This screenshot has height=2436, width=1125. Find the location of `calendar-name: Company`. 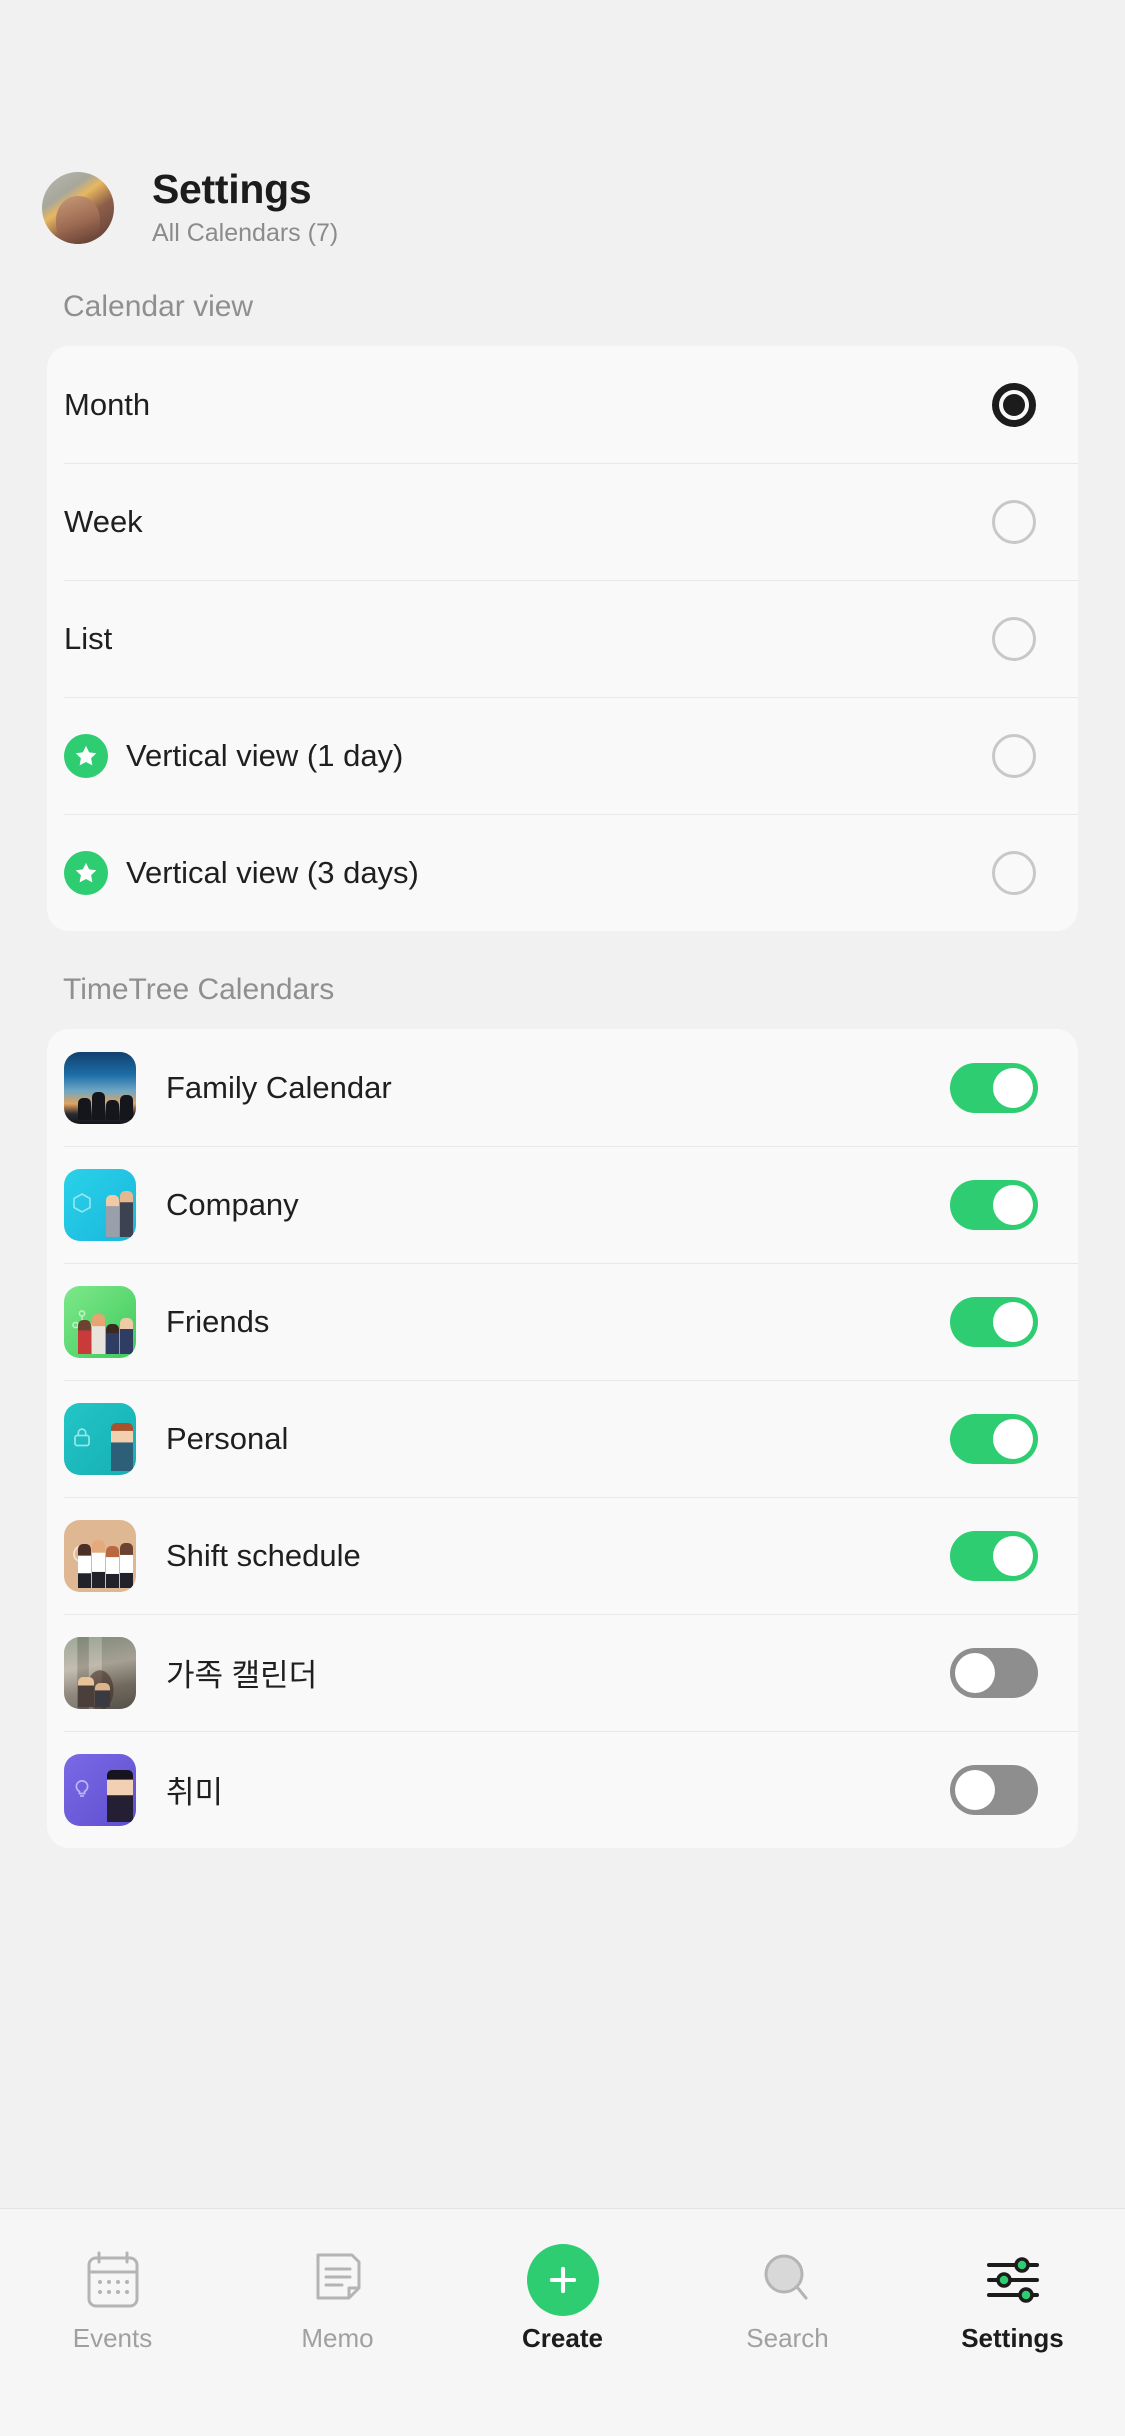

calendar-name: Company is located at coordinates (232, 1204).